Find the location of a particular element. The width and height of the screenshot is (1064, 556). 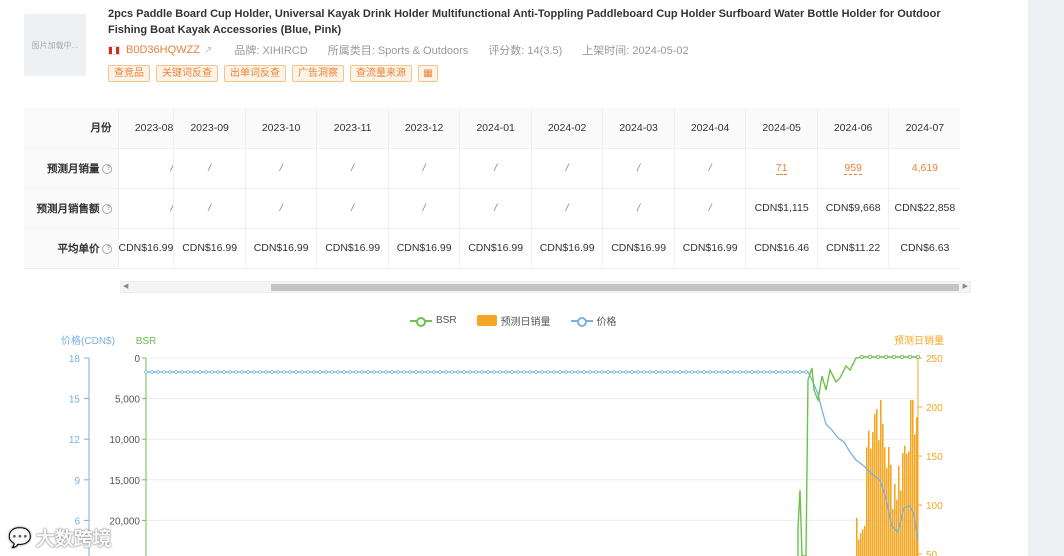

table-cell: CDN$11.22 is located at coordinates (852, 248).